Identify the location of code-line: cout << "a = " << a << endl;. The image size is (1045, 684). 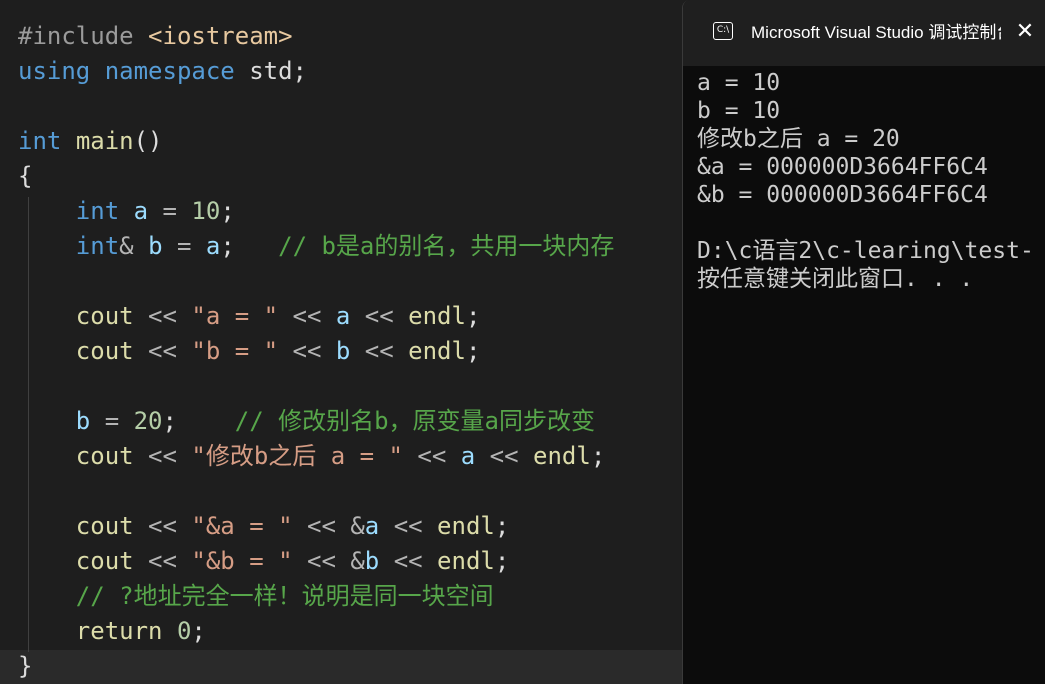
(249, 316).